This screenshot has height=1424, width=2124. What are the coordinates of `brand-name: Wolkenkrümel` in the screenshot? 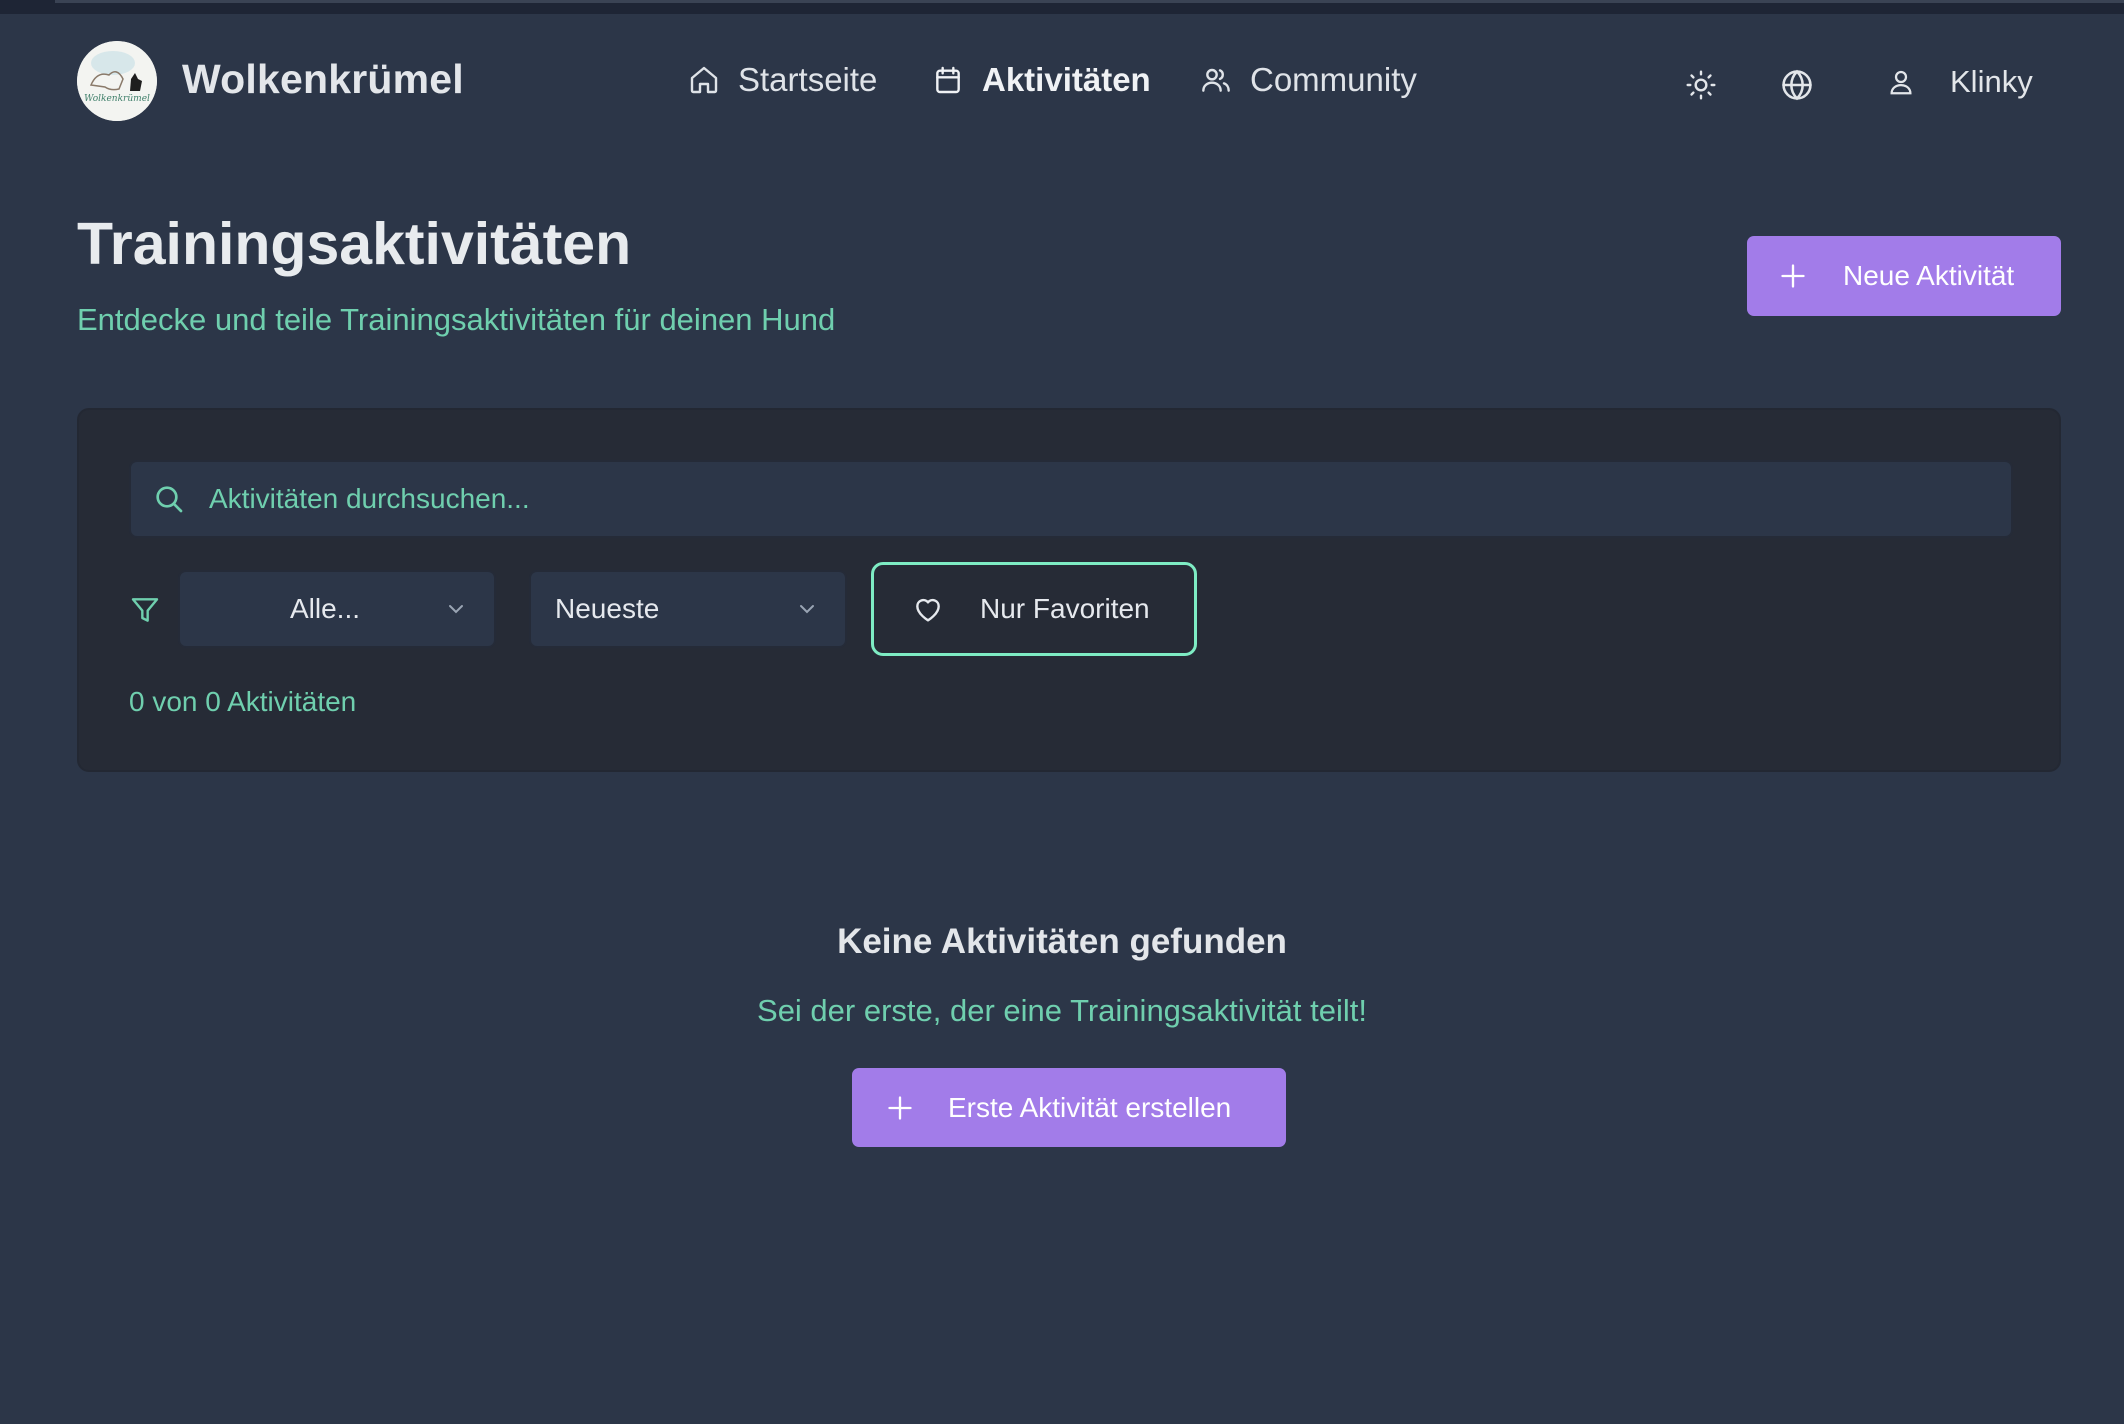 It's located at (323, 79).